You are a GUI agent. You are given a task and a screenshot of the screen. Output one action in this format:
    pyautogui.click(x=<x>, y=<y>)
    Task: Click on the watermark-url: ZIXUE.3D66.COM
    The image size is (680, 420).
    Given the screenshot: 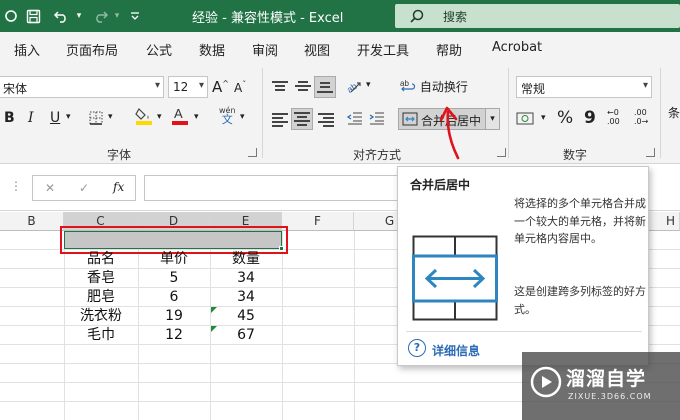 What is the action you would take?
    pyautogui.click(x=610, y=396)
    